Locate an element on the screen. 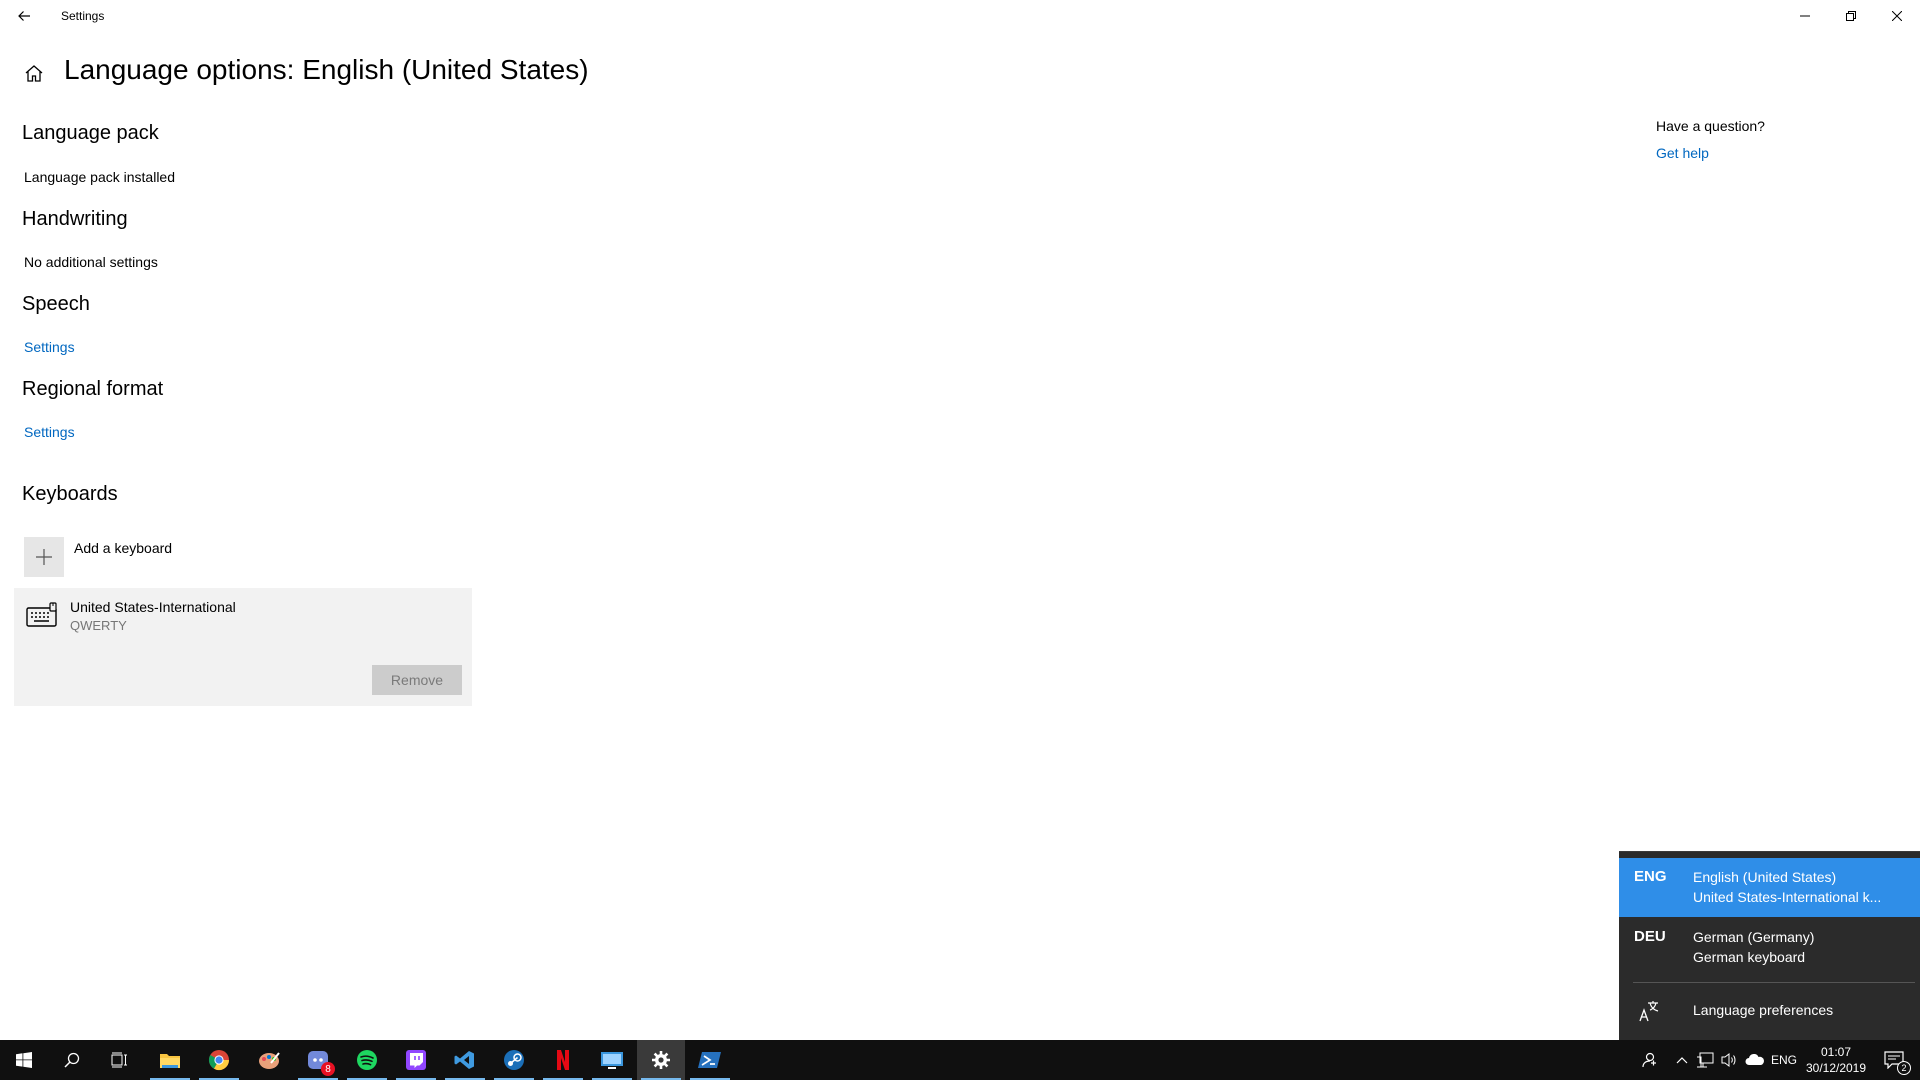 The image size is (1920, 1080). taskbar-spotify is located at coordinates (367, 1060).